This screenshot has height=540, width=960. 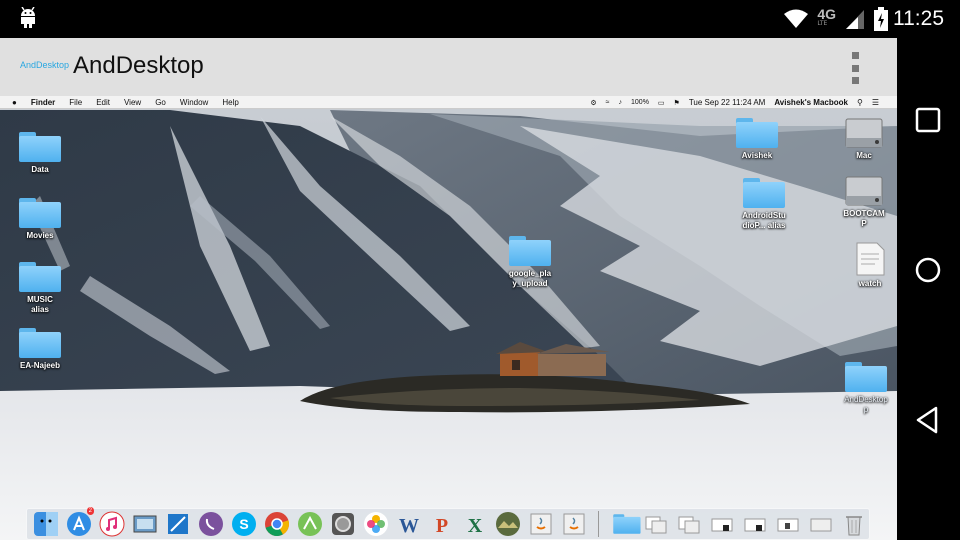 I want to click on app-toolbar: AndDesktop AndDesktop, so click(x=448, y=67).